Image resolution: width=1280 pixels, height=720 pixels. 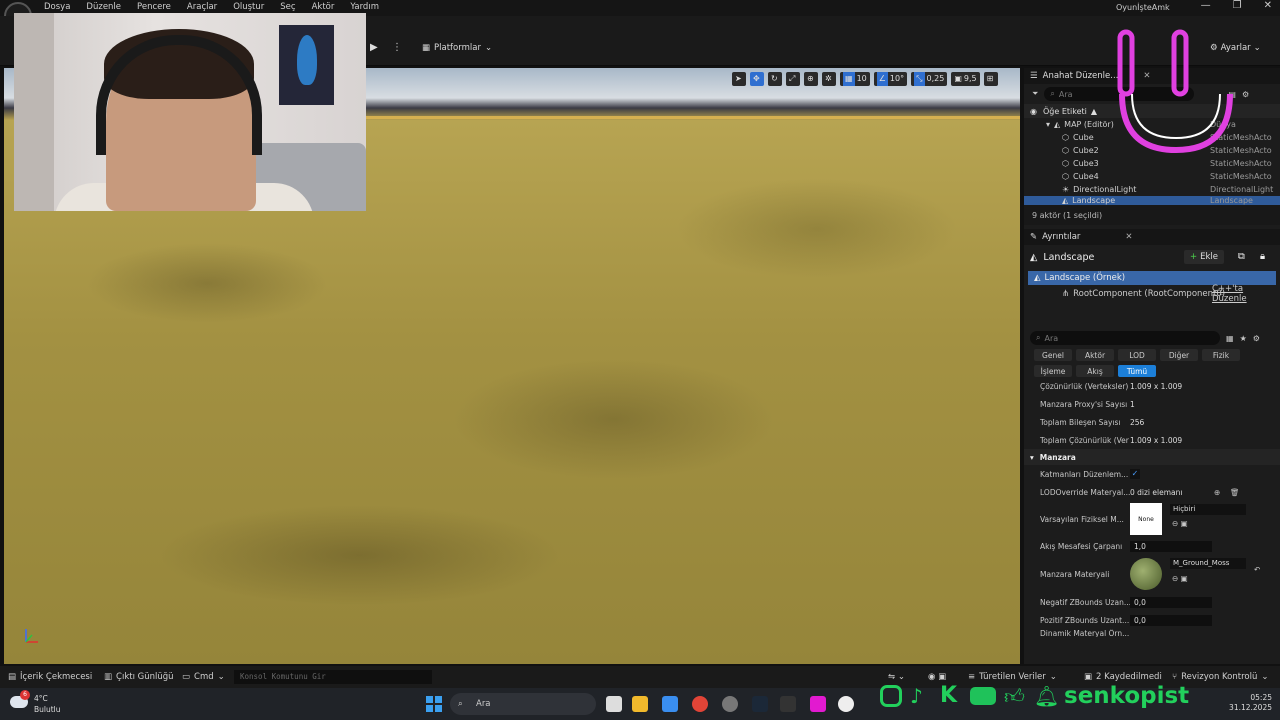 I want to click on actor-name: Landscape, so click(x=1068, y=257).